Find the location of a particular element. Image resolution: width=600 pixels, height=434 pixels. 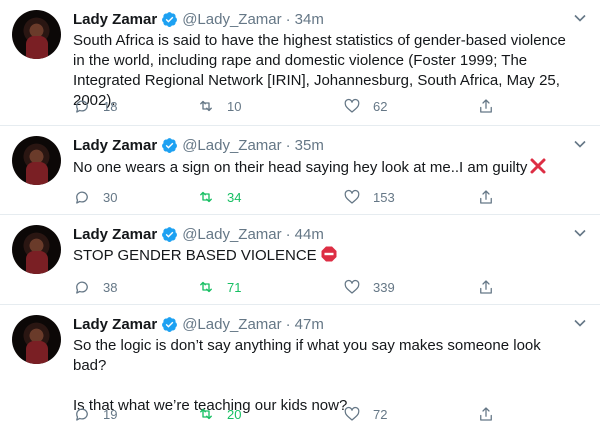

reply-button: 19 is located at coordinates (95, 414).